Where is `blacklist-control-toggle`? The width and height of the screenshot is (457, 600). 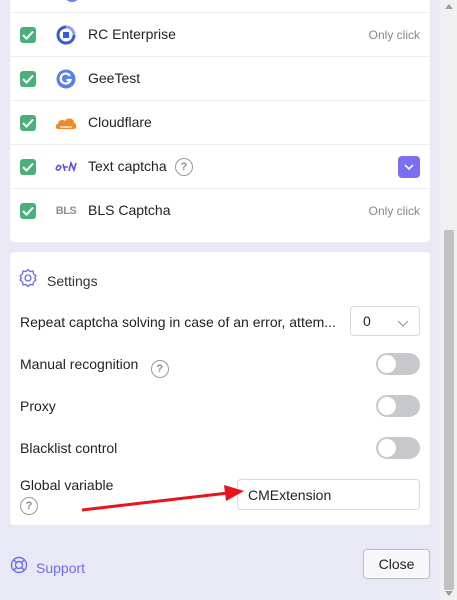
blacklist-control-toggle is located at coordinates (398, 448).